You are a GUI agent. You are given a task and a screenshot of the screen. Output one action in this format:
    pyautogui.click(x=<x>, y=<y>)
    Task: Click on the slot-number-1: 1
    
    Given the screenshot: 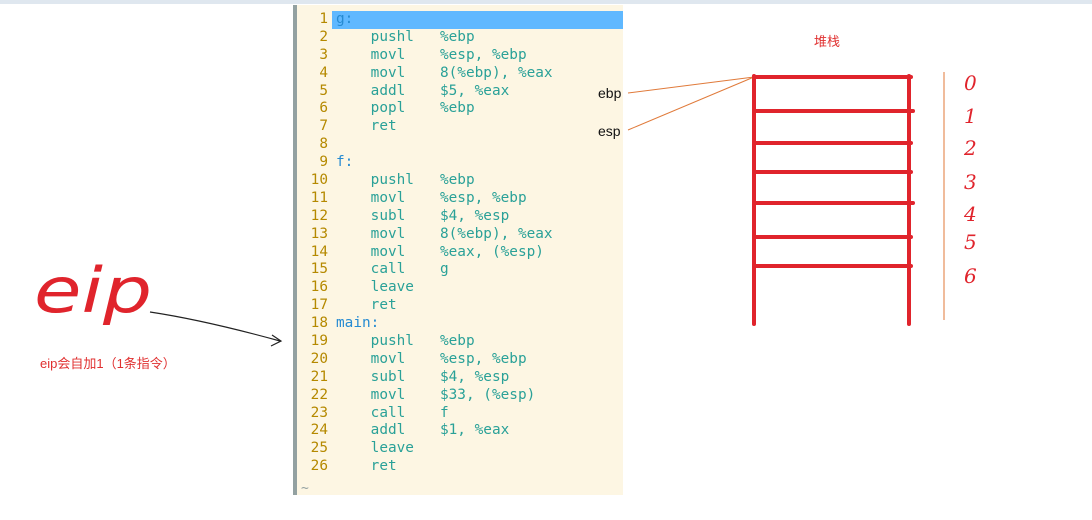 What is the action you would take?
    pyautogui.click(x=970, y=116)
    